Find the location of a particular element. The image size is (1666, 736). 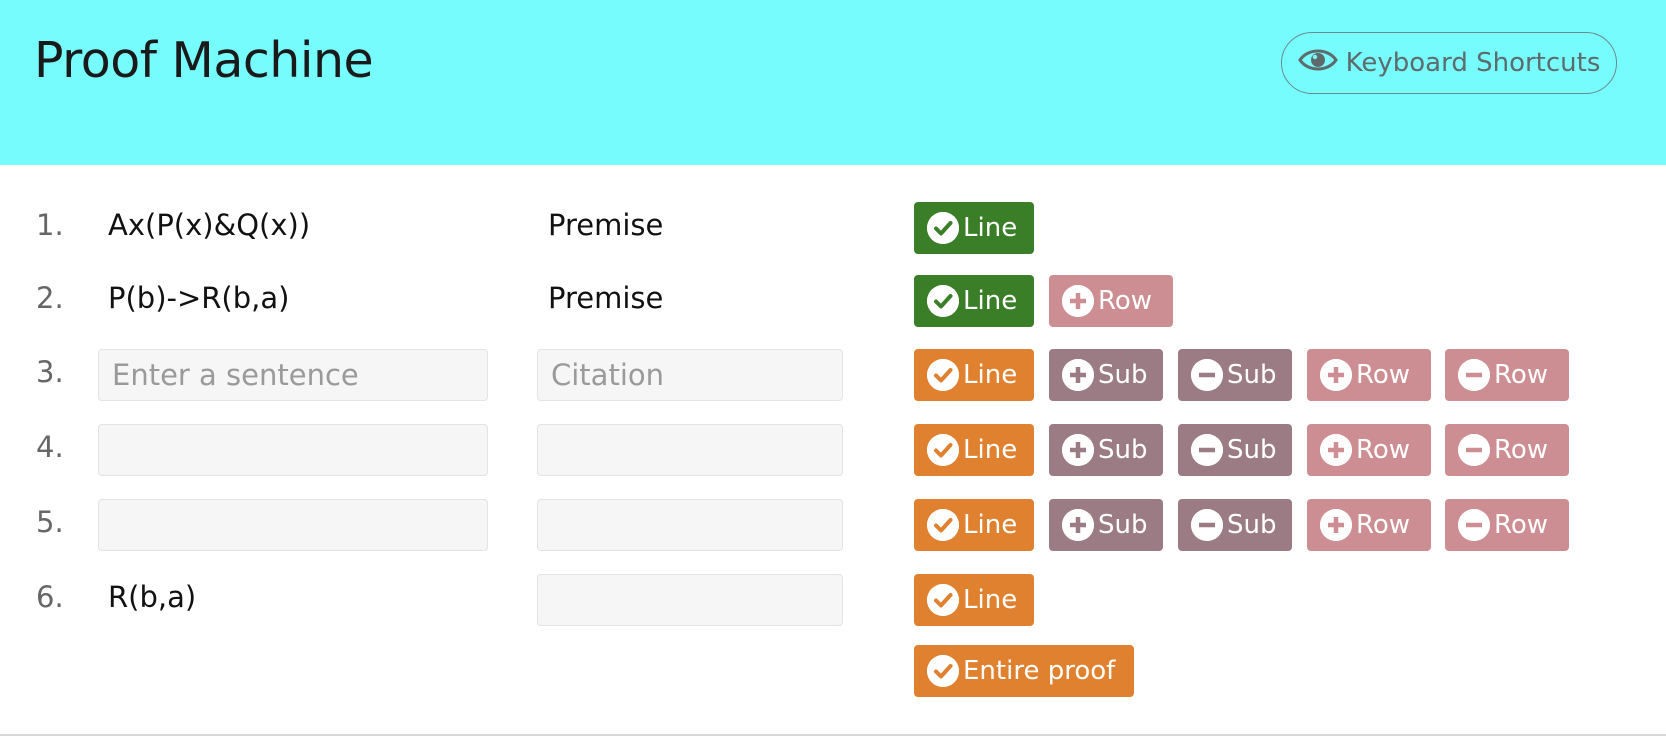

keyboard-shortcuts-button: Keyboard Shortcuts is located at coordinates (1449, 63).